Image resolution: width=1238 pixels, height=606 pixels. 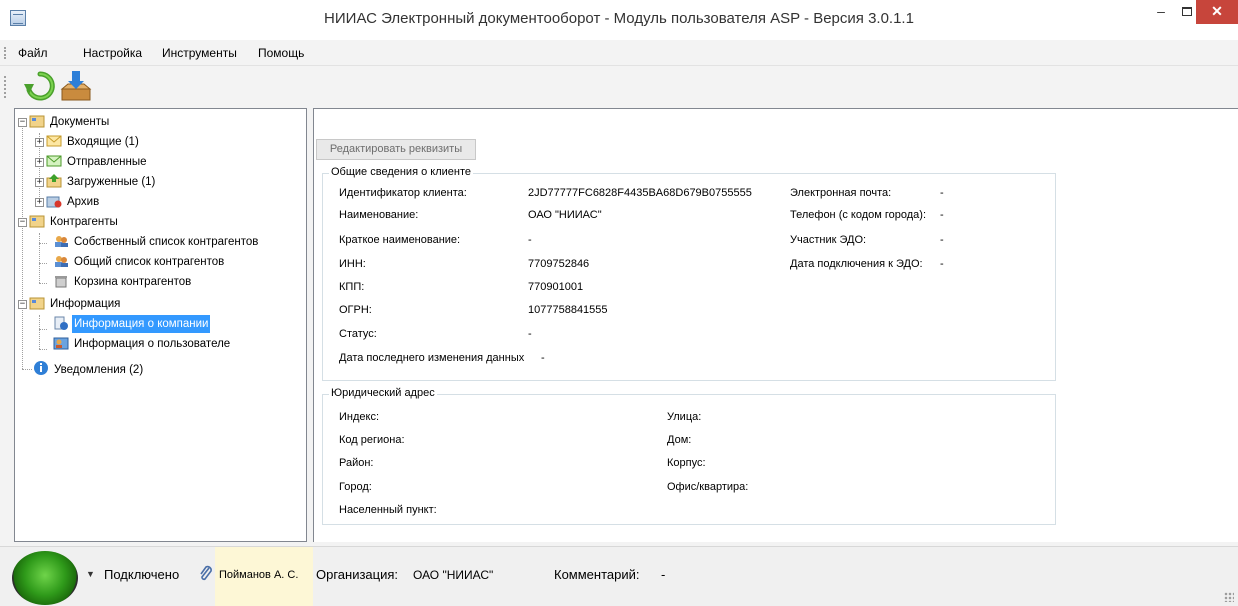 I want to click on menu-settings: Настройка, so click(x=112, y=53).